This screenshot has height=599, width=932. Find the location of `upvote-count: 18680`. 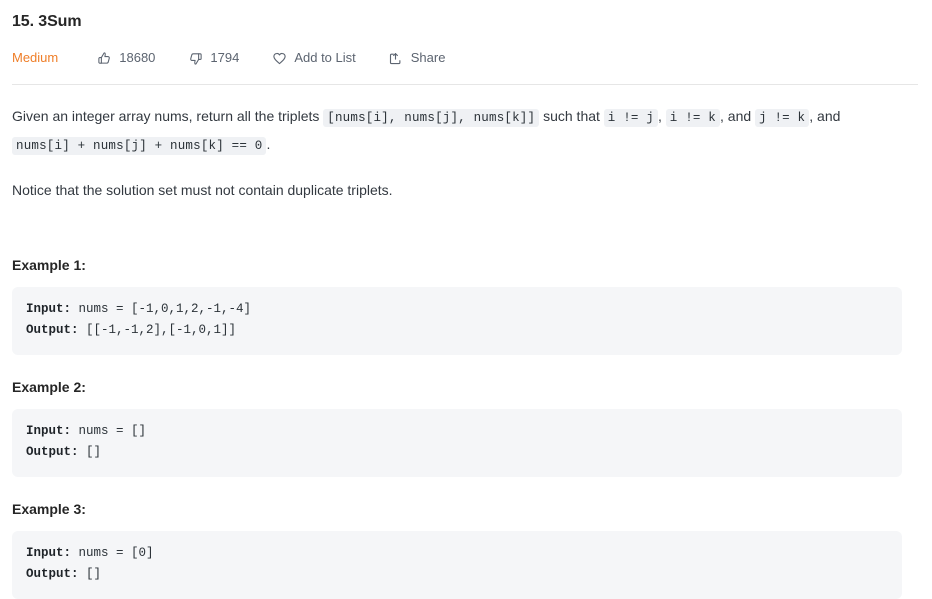

upvote-count: 18680 is located at coordinates (137, 57).